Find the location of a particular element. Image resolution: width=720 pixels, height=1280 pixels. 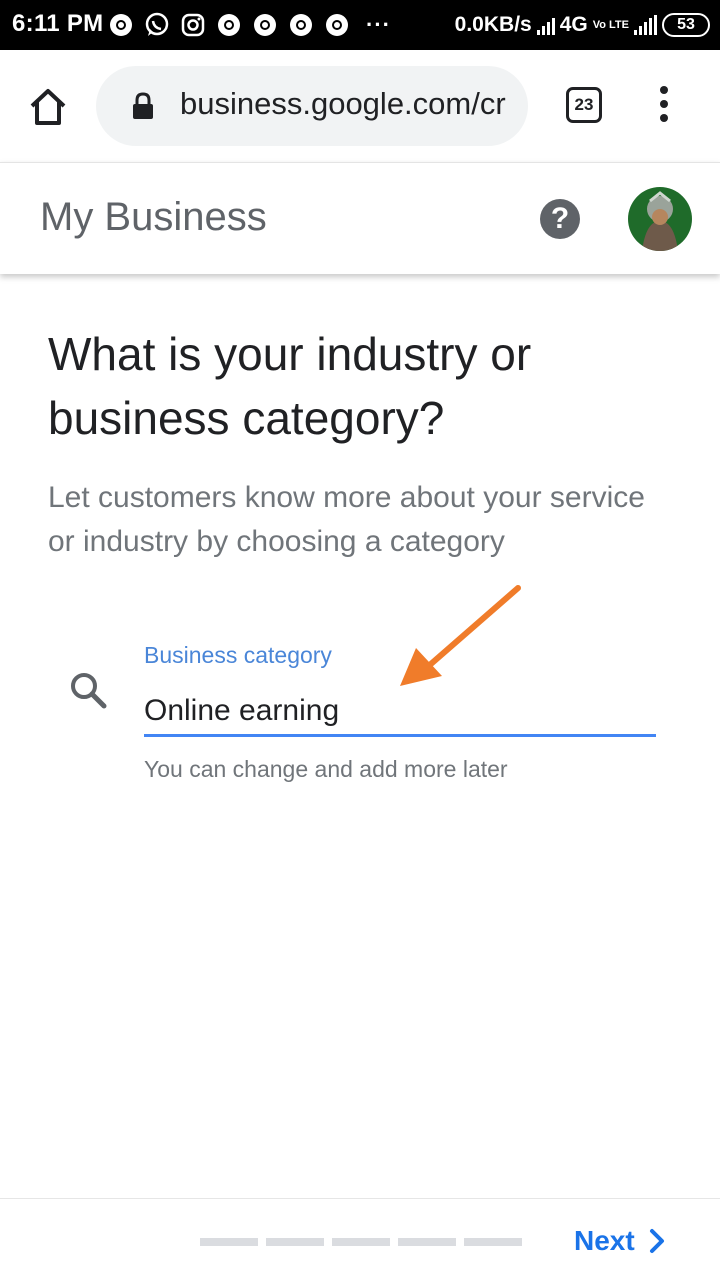

business-category-input is located at coordinates (400, 711).